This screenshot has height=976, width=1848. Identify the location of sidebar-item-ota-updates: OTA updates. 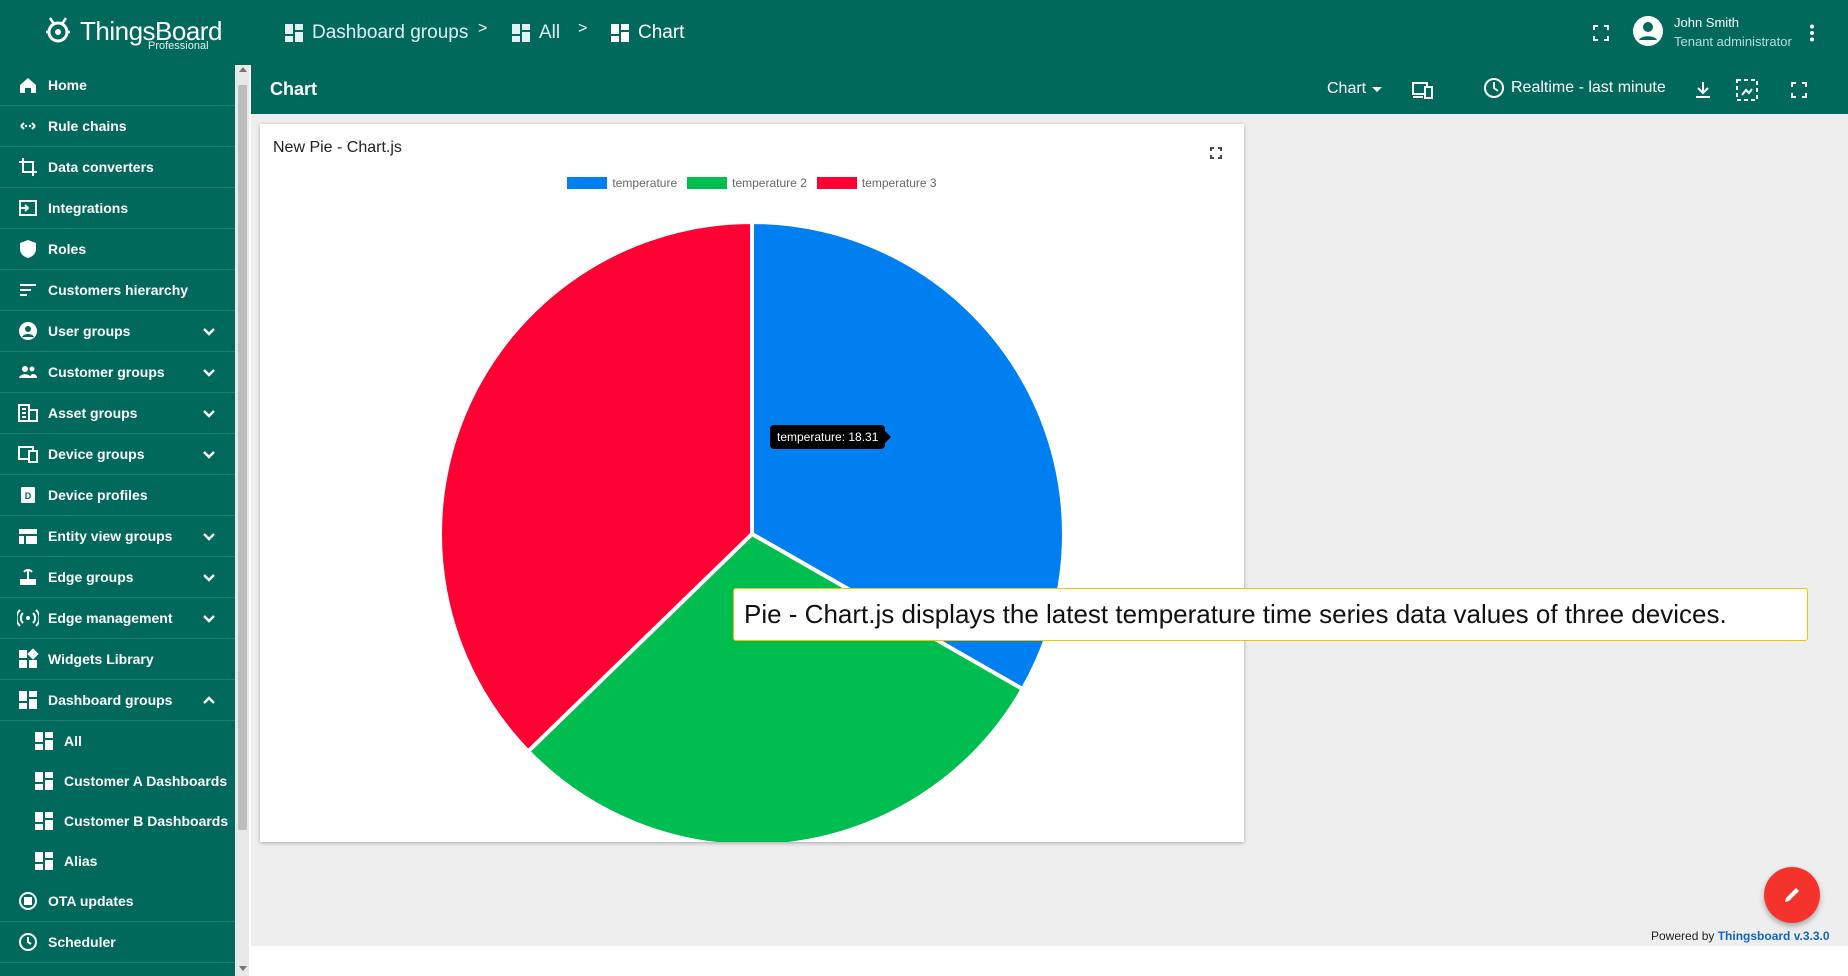
(117, 901).